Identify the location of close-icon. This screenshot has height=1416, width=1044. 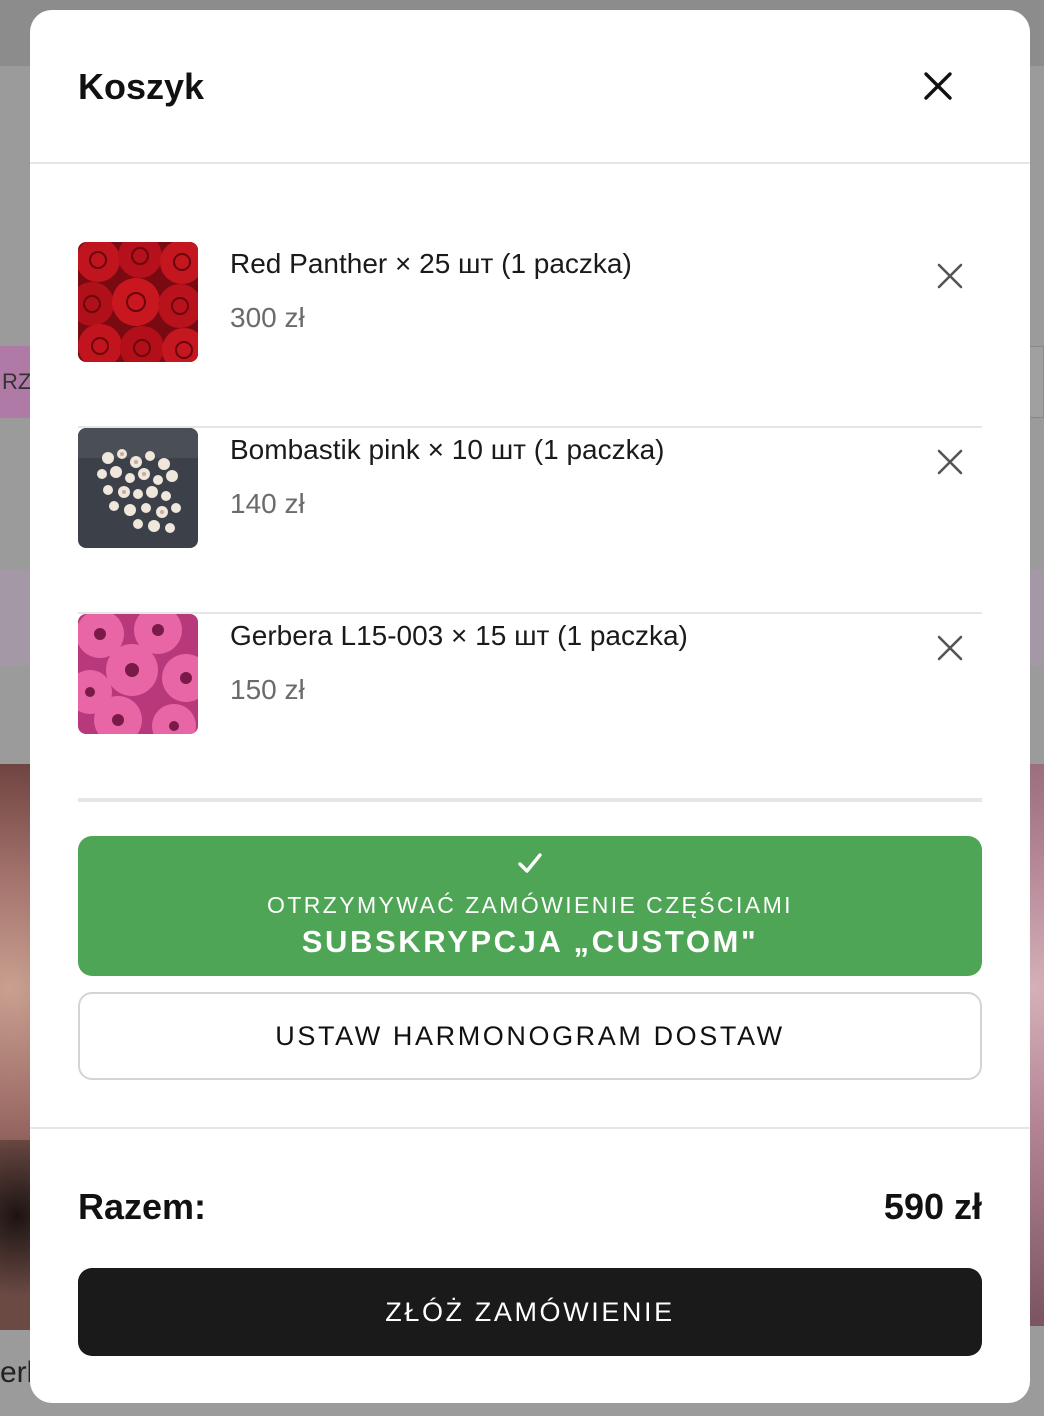
(938, 86).